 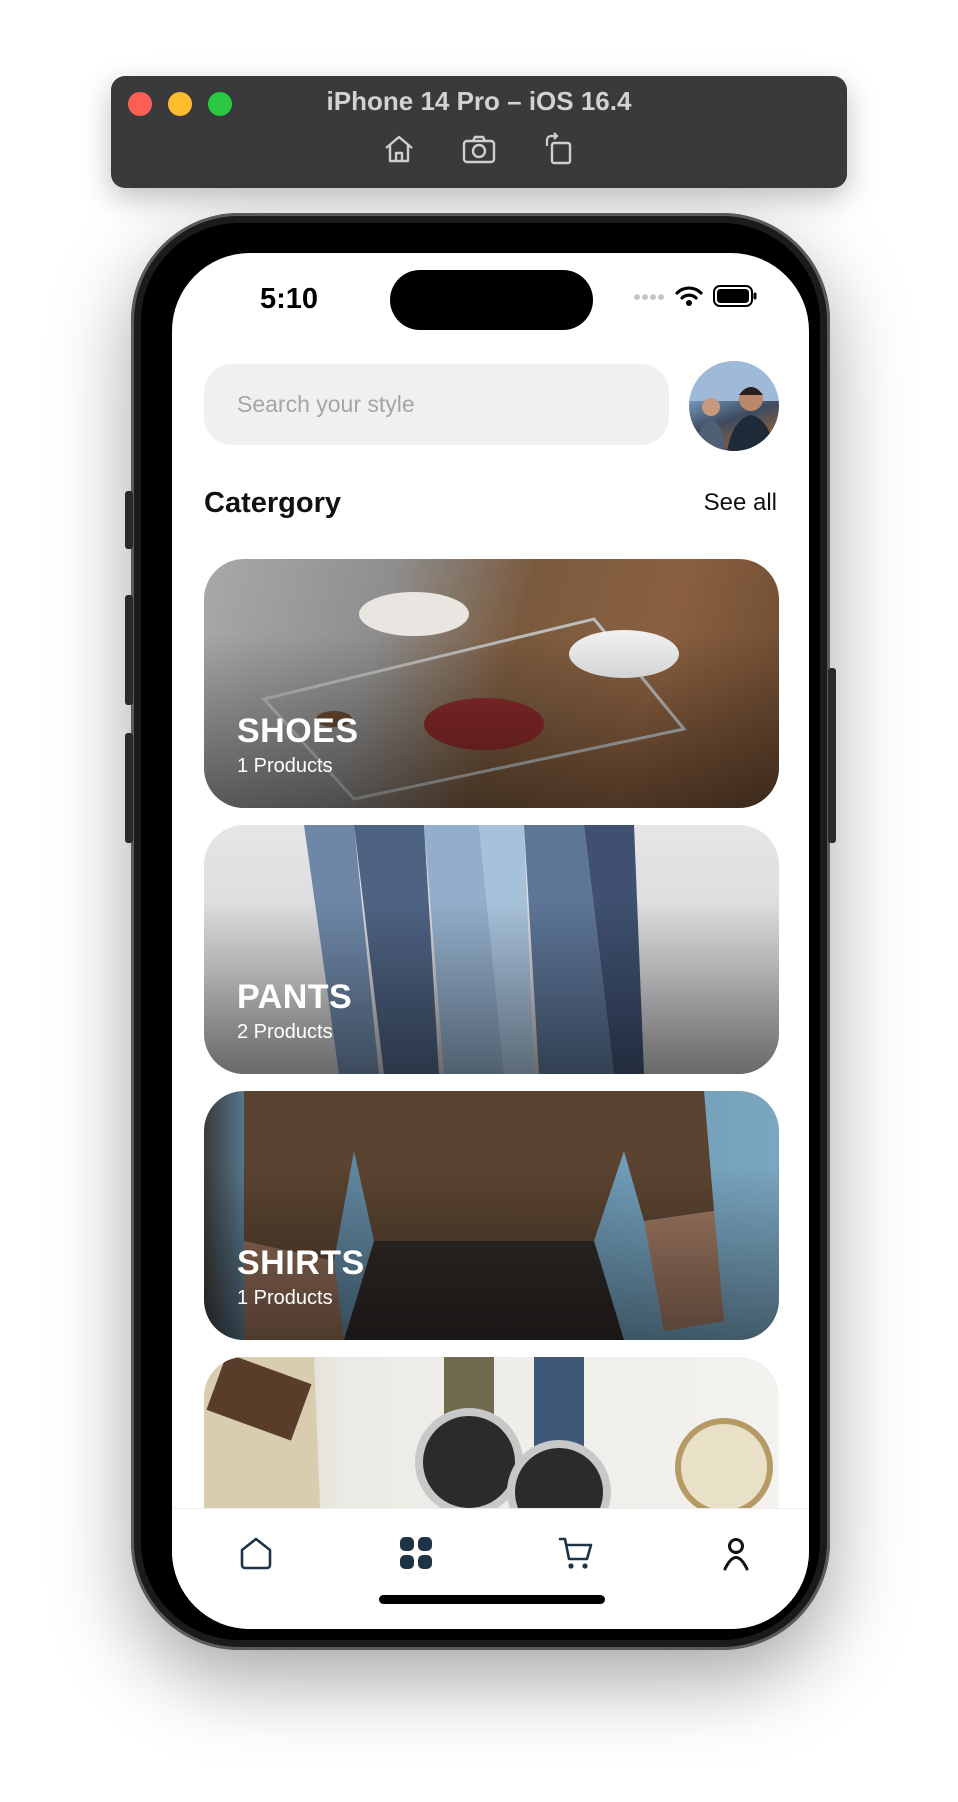 I want to click on category-card-shirts: SHIRTS 1 Products, so click(x=491, y=1215).